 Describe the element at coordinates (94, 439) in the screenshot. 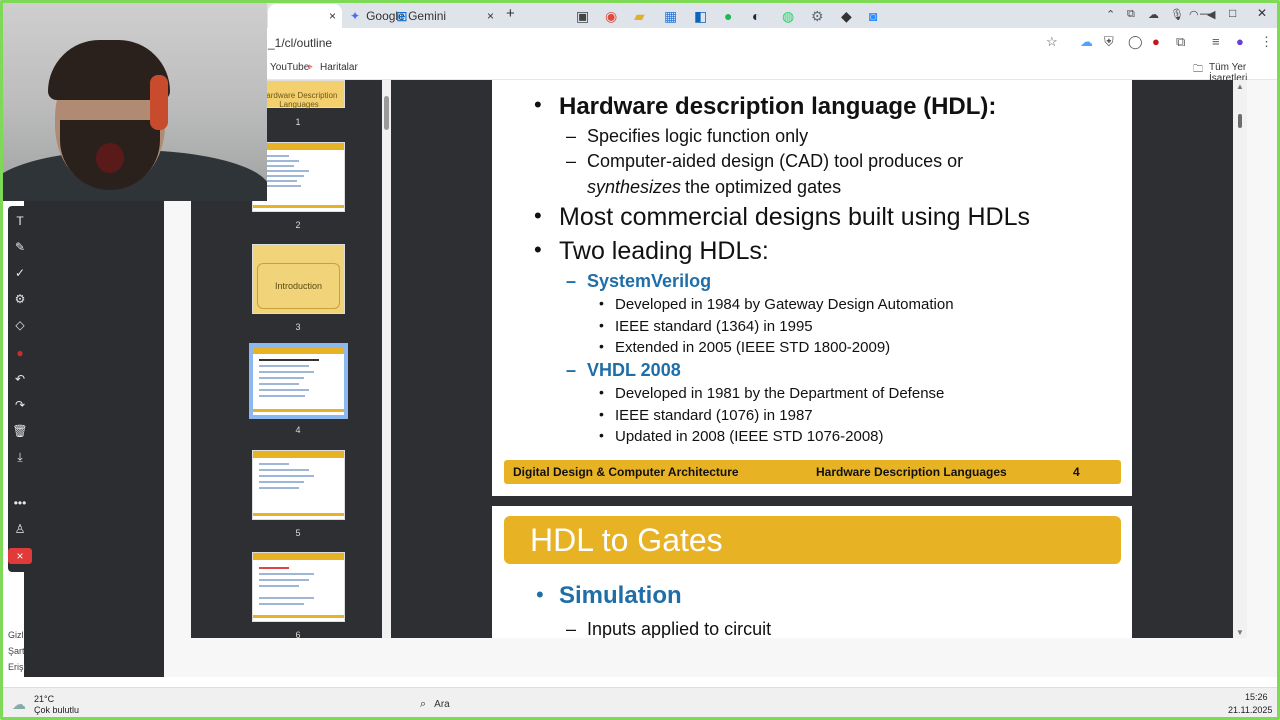

I see `left-panel` at that location.